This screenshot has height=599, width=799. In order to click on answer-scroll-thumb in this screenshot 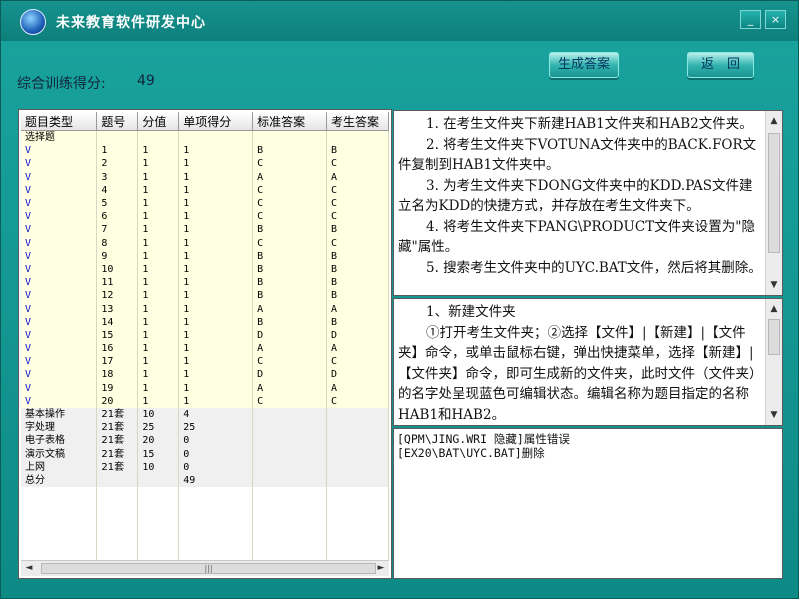, I will do `click(774, 337)`.